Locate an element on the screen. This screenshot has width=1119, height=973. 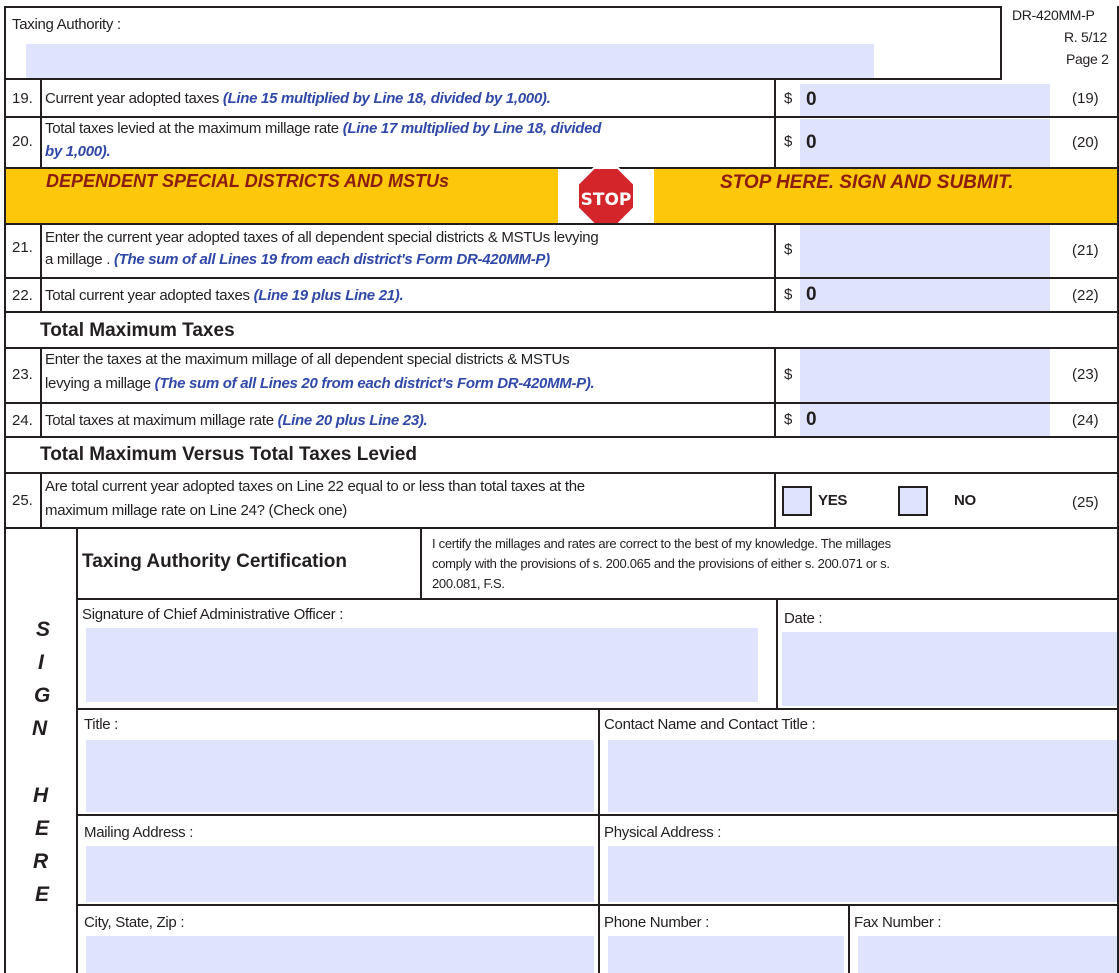
section-heading: Total Maximum Versus Total Taxes Levied is located at coordinates (228, 454).